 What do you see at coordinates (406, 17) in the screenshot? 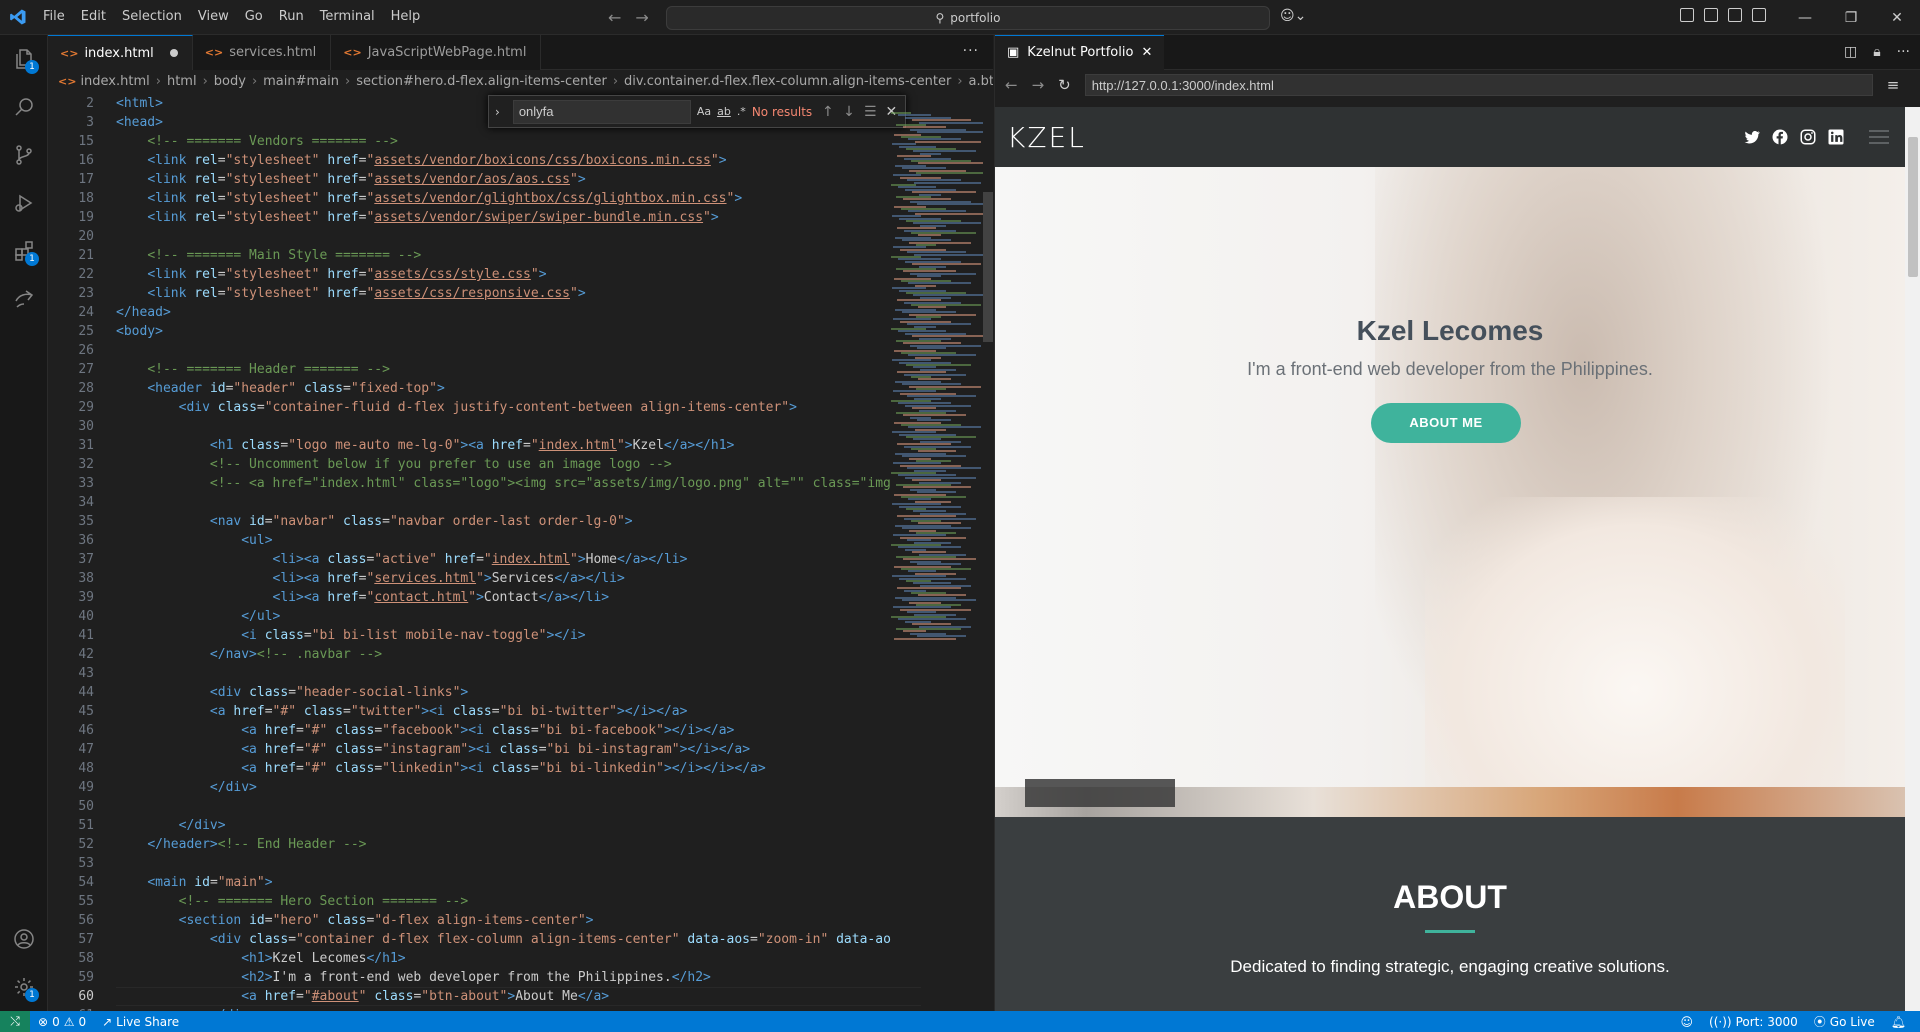
I see `menu-help: Help` at bounding box center [406, 17].